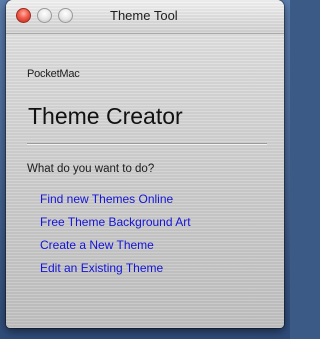  What do you see at coordinates (101, 268) in the screenshot?
I see `edit-existing-theme-link: Edit an Existing Theme` at bounding box center [101, 268].